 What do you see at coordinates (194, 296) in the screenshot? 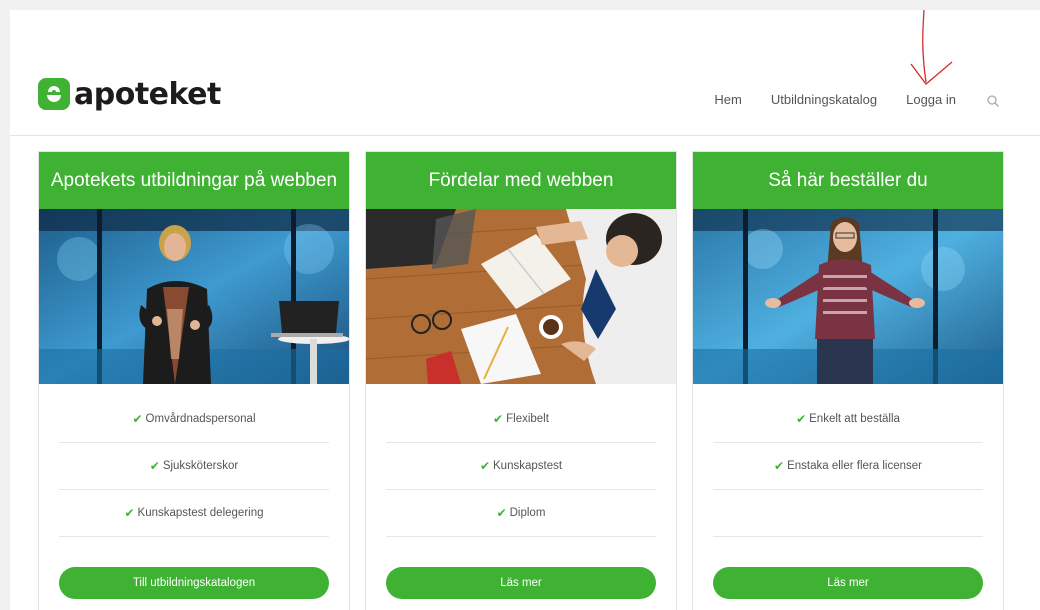
I see `presenter-woman-with-laptop-photo` at bounding box center [194, 296].